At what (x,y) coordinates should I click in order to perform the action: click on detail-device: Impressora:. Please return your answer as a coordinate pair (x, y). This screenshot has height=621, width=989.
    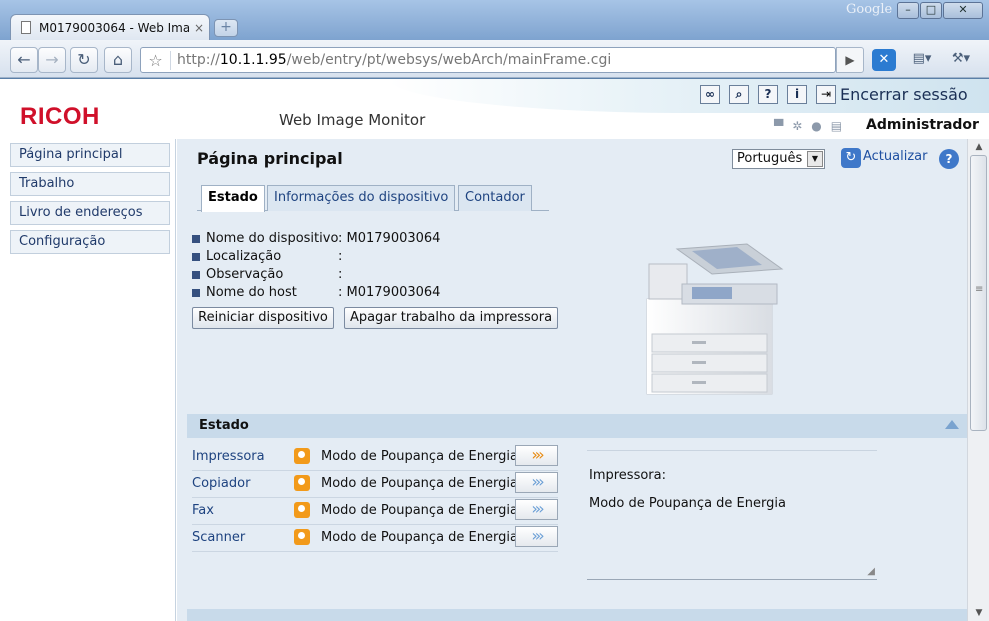
    Looking at the image, I should click on (627, 475).